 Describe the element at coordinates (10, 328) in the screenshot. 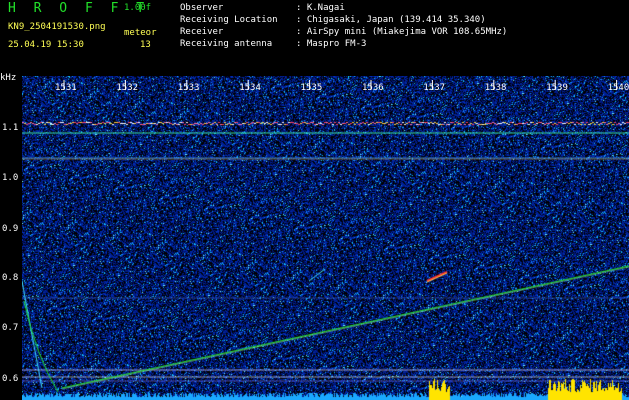

I see `y-tick-0-7: 0.7` at that location.